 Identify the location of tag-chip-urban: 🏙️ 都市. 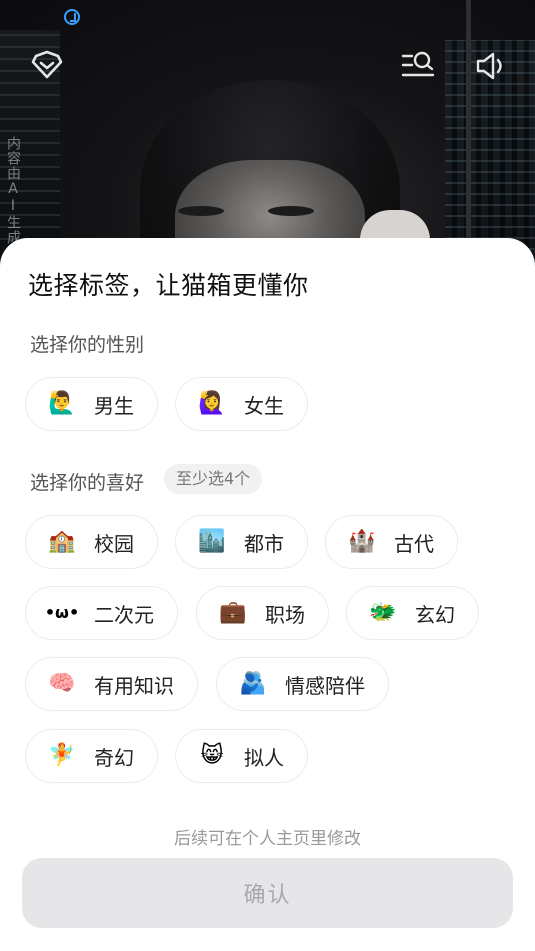
(241, 542).